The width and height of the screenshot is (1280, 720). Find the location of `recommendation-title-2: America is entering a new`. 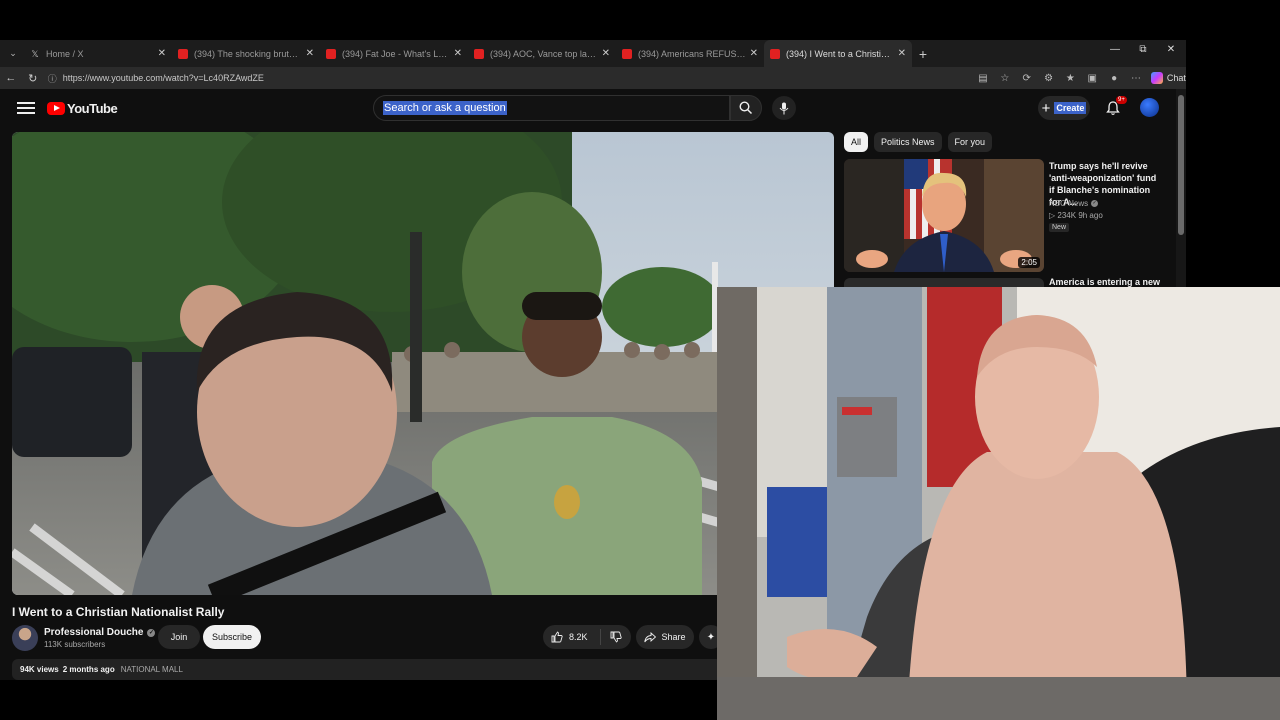

recommendation-title-2: America is entering a new is located at coordinates (1104, 282).